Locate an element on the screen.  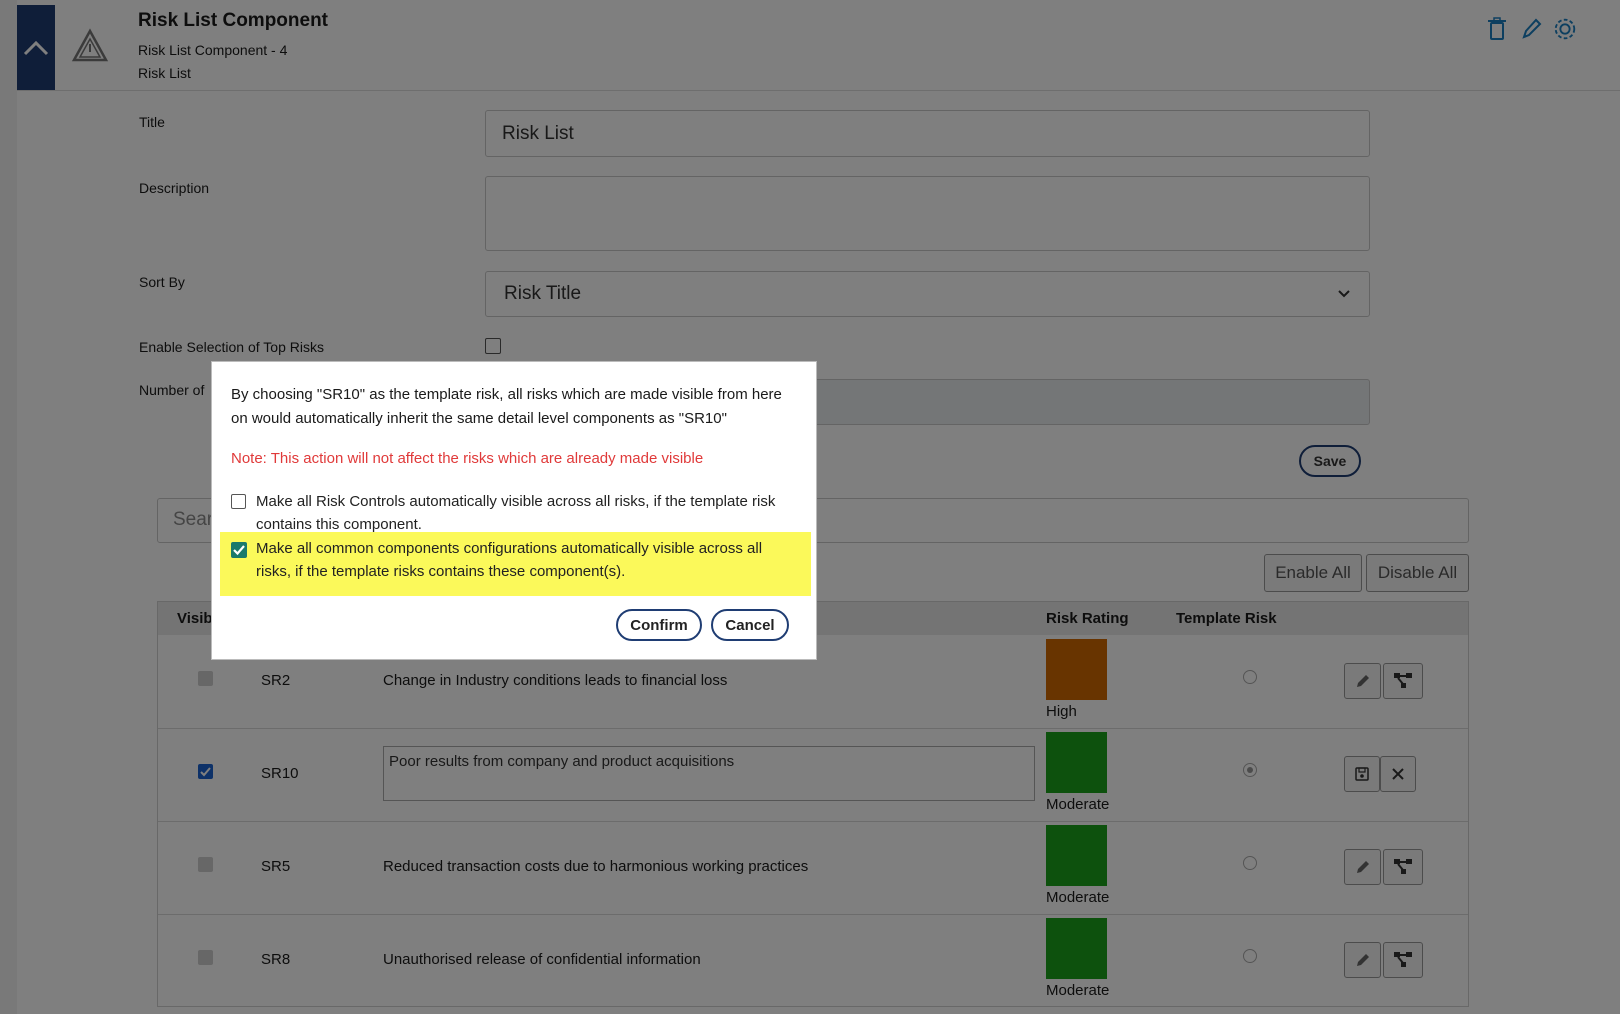
confirm-button: Confirm is located at coordinates (659, 625).